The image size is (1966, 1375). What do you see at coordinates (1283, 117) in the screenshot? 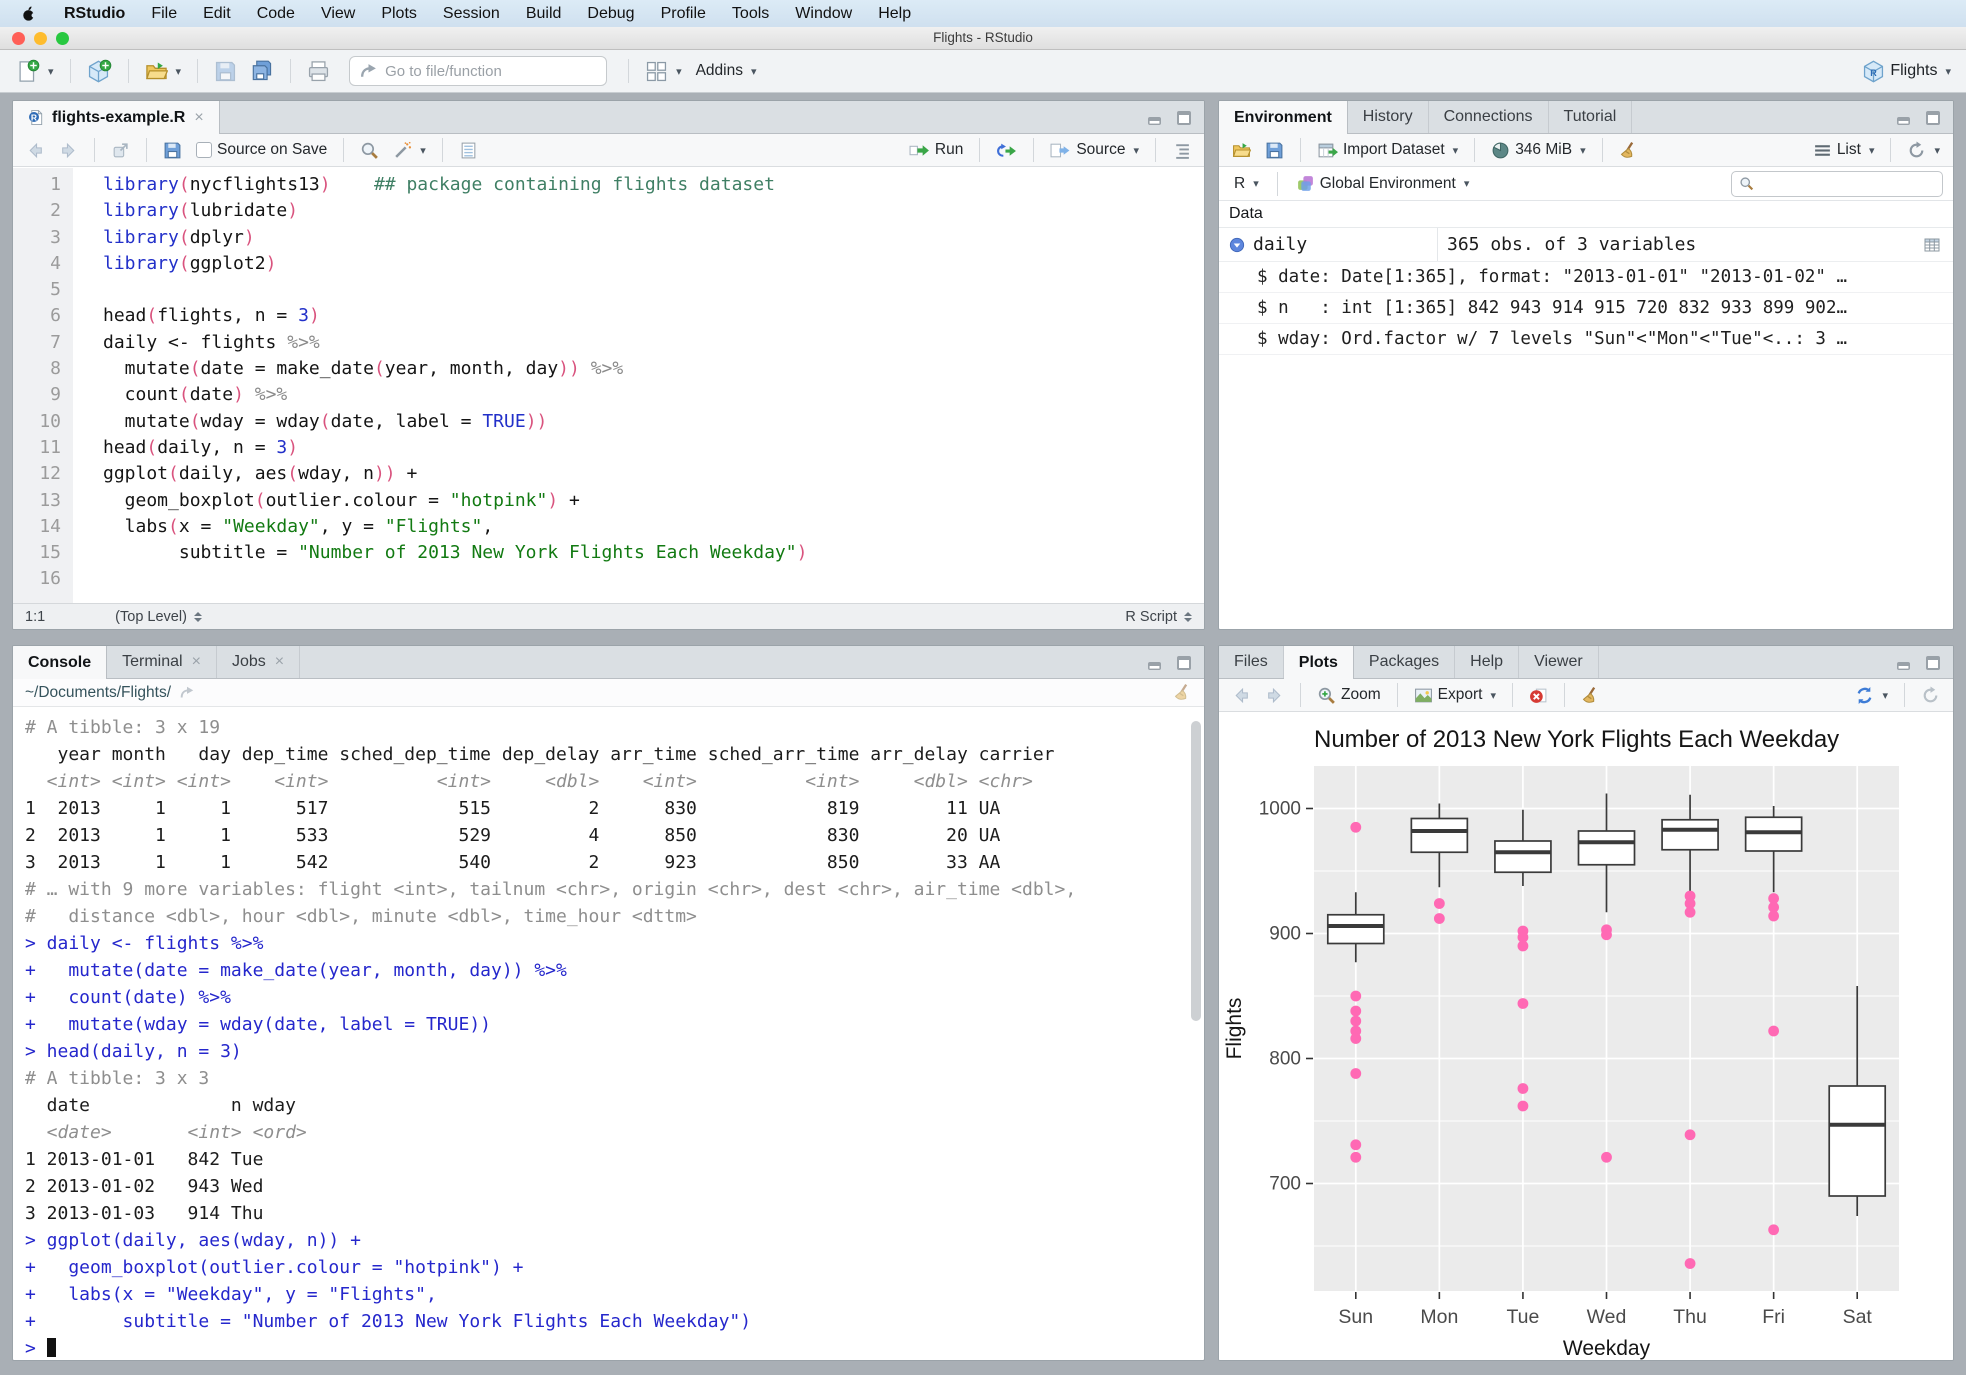
I see `tab-environment: Environment` at bounding box center [1283, 117].